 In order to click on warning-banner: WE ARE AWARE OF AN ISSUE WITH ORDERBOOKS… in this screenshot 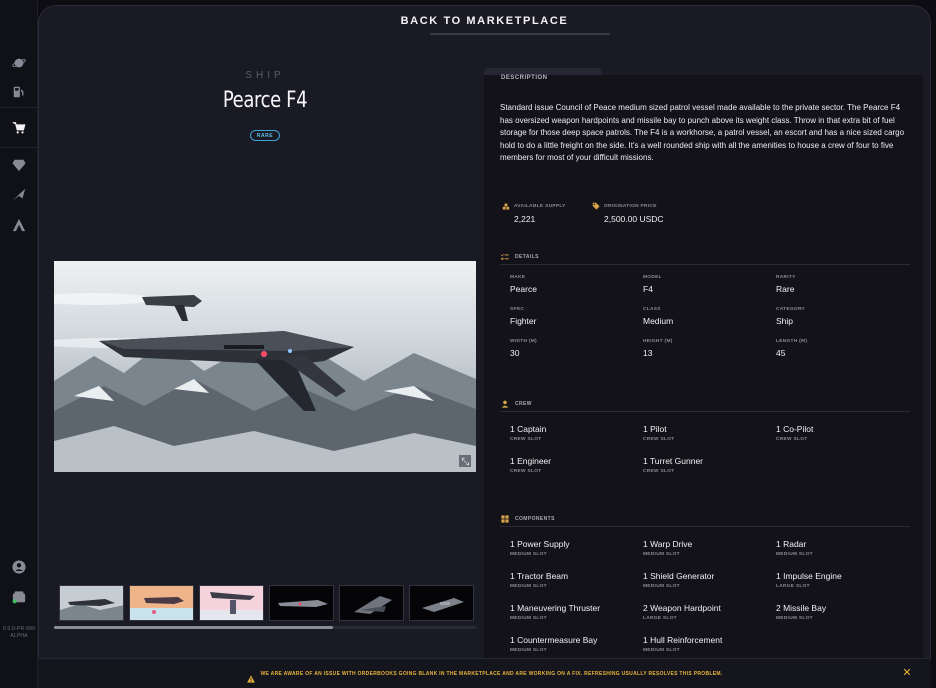, I will do `click(484, 673)`.